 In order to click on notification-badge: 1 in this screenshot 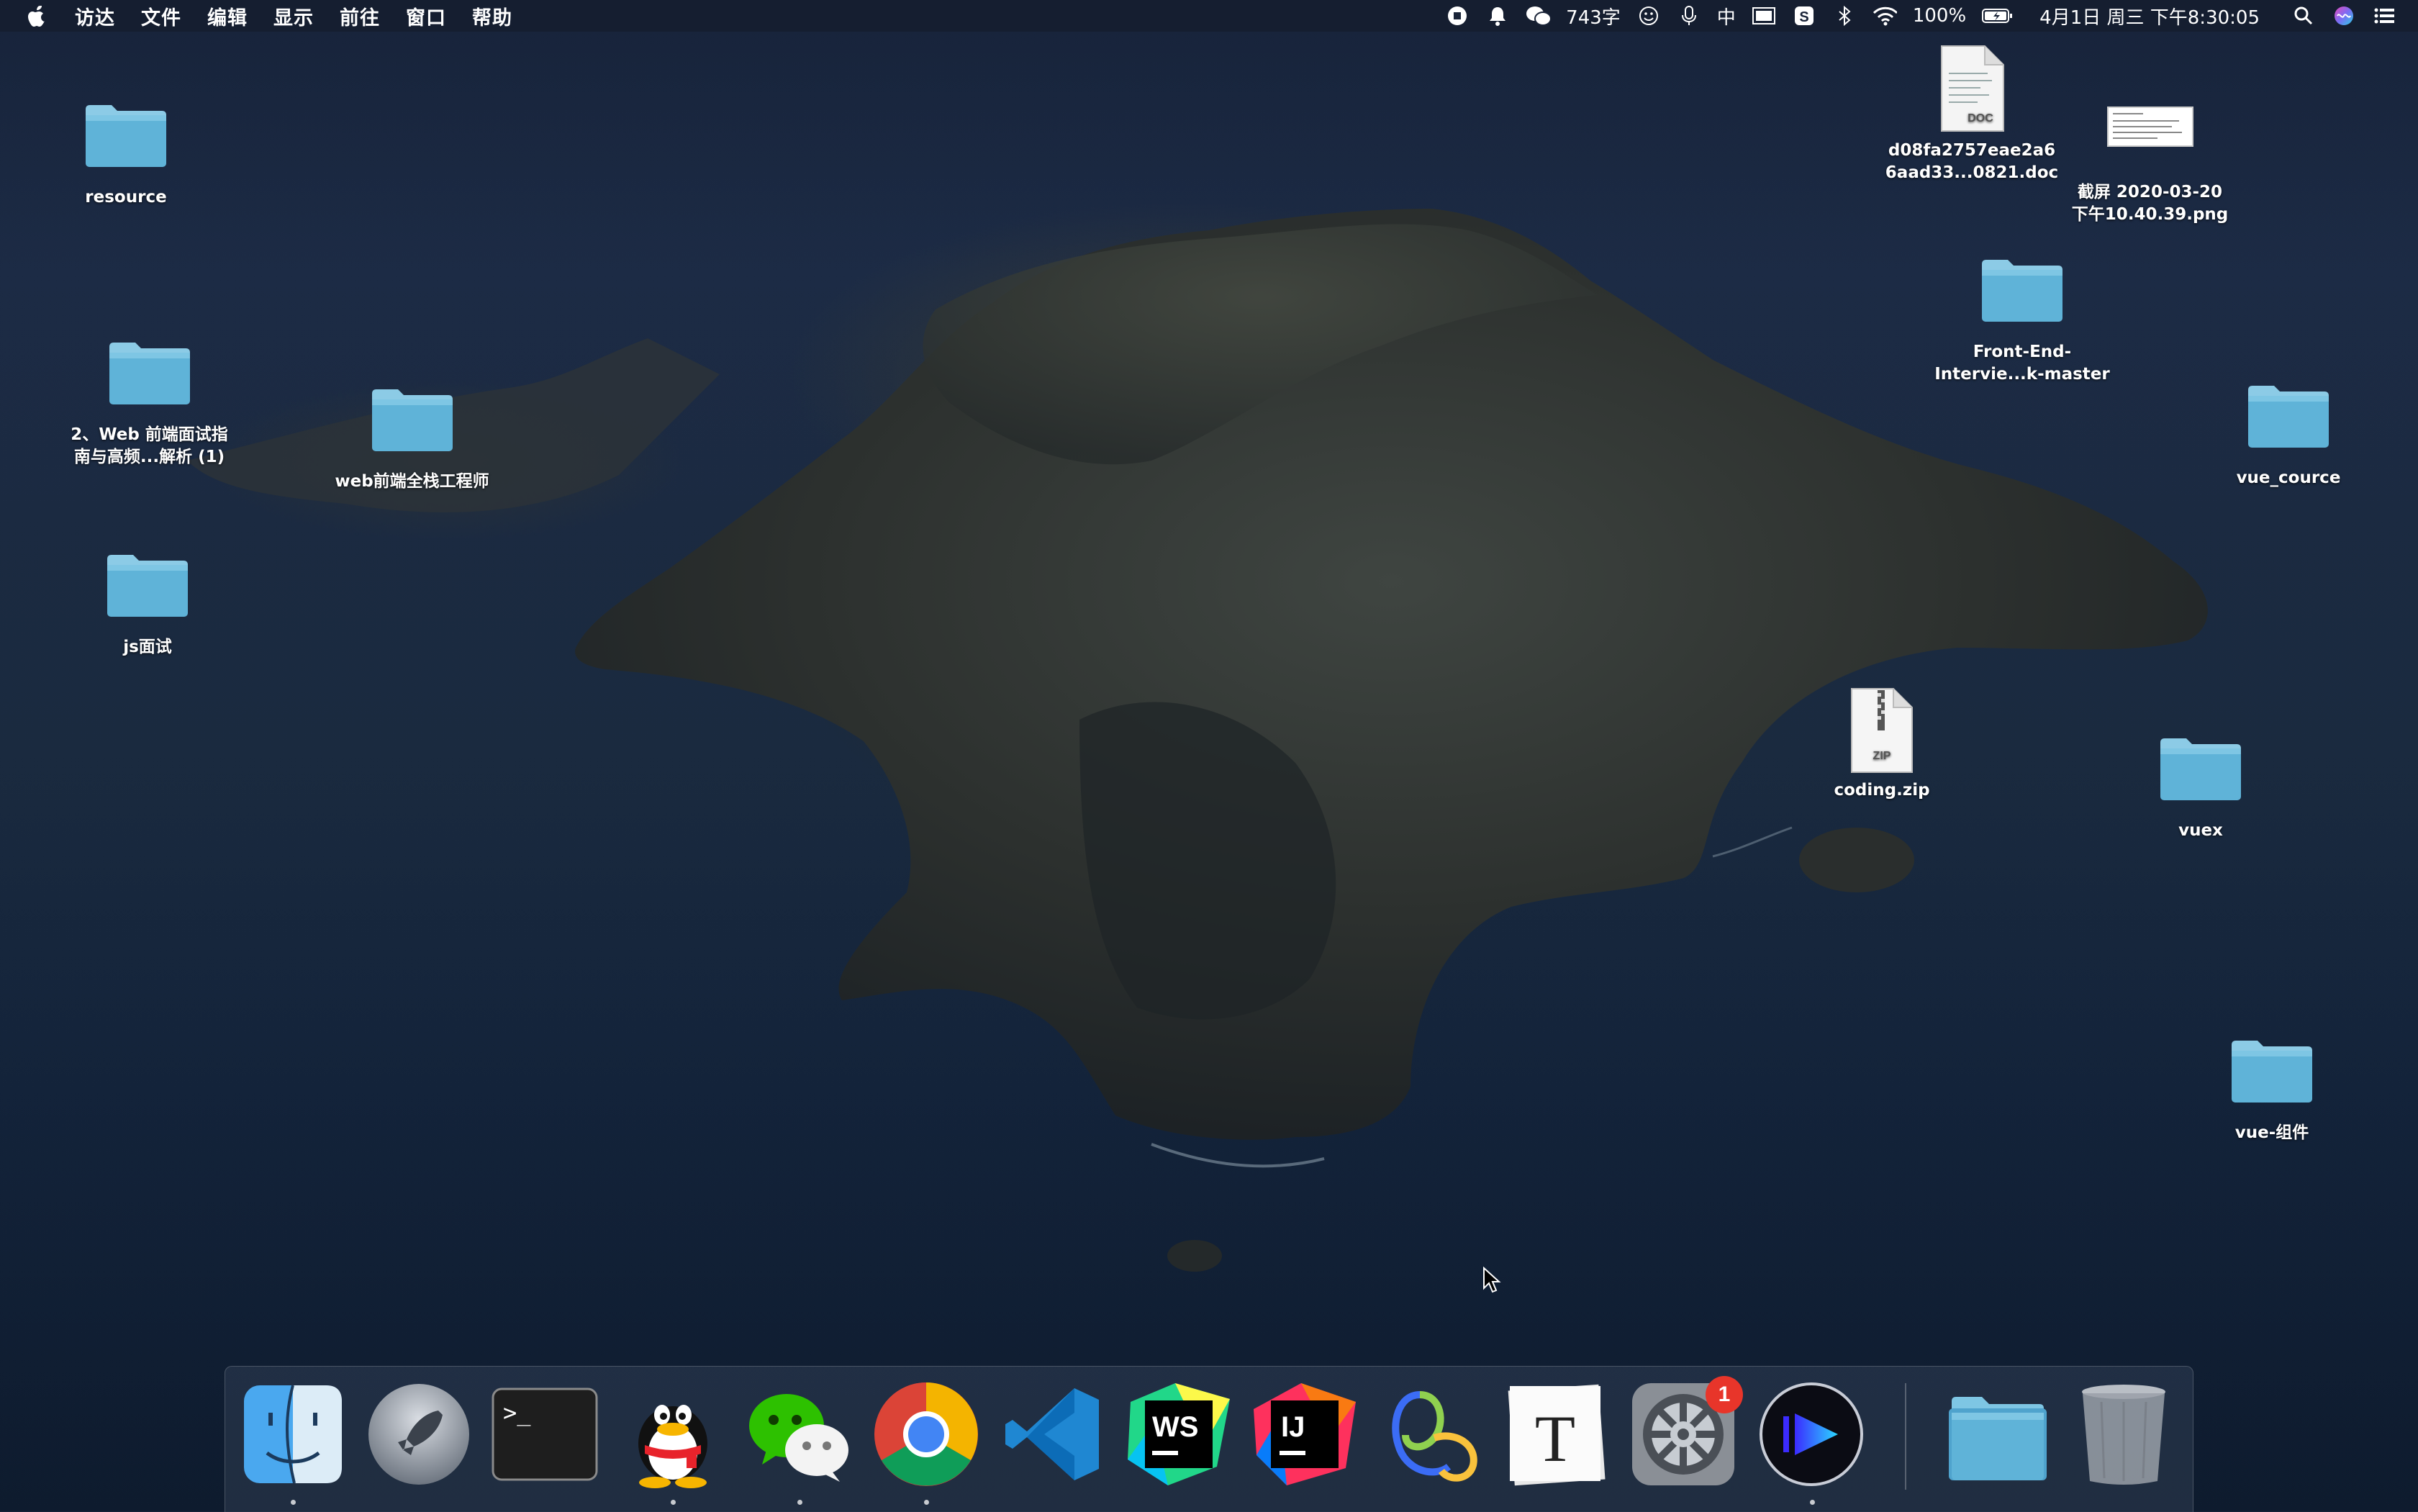, I will do `click(1725, 1395)`.